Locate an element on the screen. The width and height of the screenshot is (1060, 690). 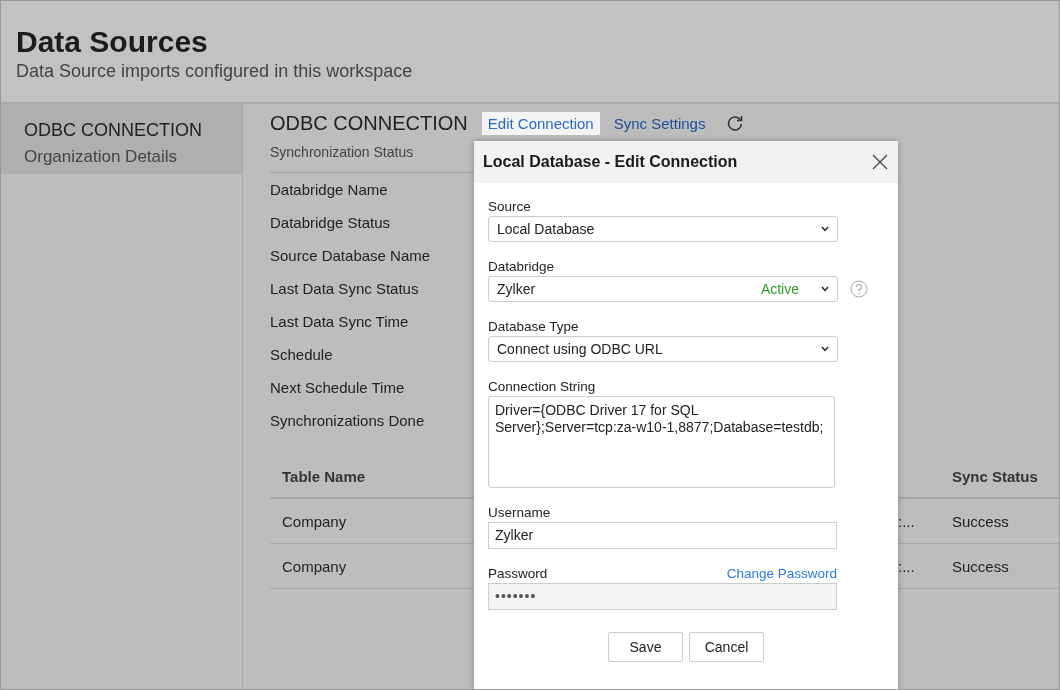
detail-label: Schedule is located at coordinates (301, 355).